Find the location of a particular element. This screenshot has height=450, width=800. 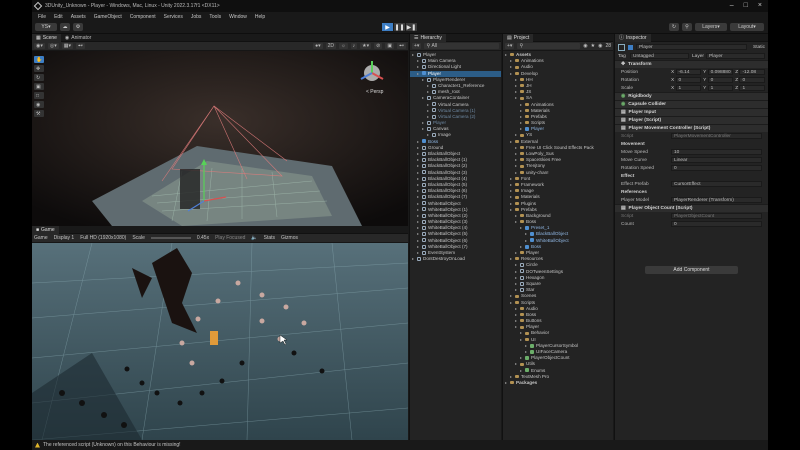

rect-tool-icon: □ is located at coordinates (39, 95).